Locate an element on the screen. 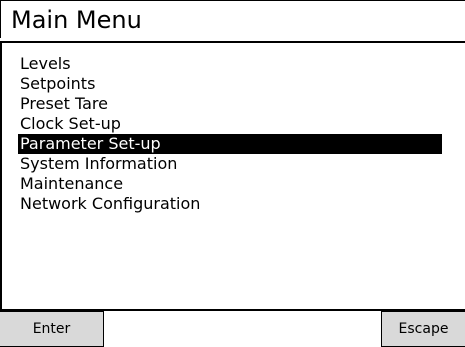 This screenshot has height=347, width=465. menu-item-network-configuration: Network Configuration is located at coordinates (230, 204).